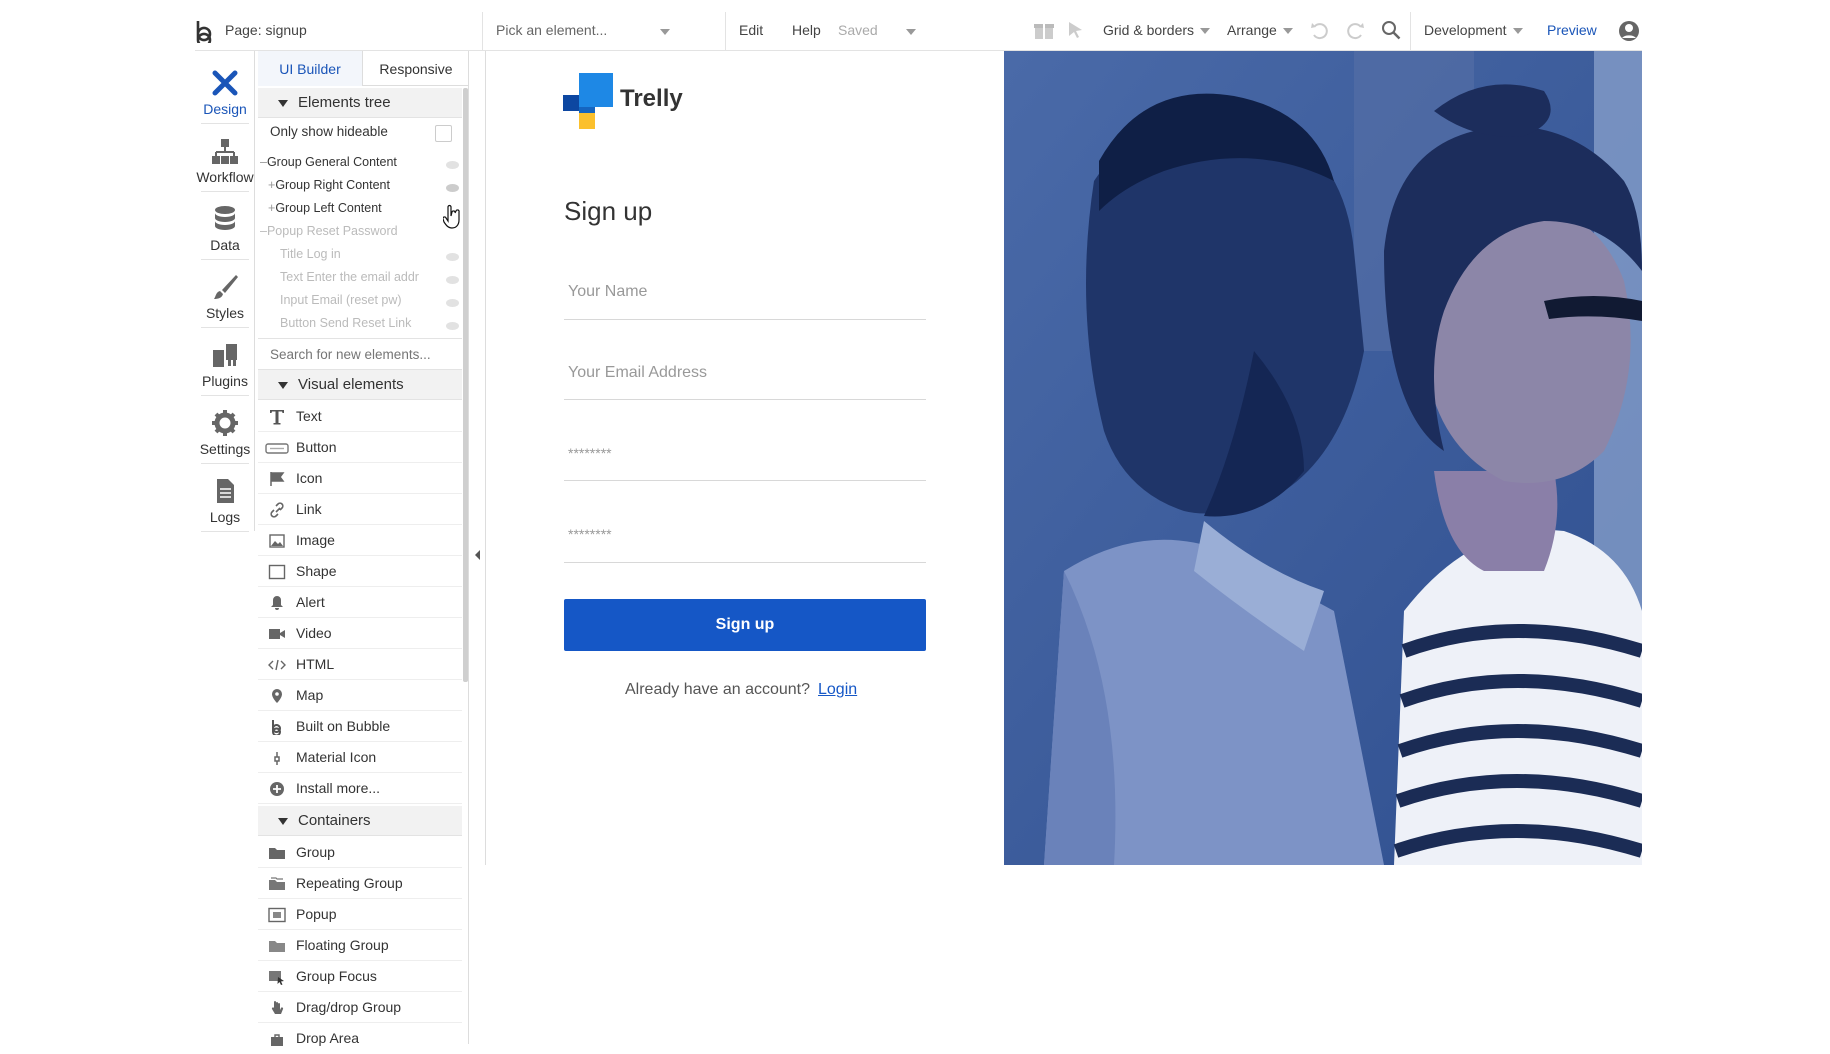  What do you see at coordinates (325, 208) in the screenshot?
I see `tree-item: +Group Left Content` at bounding box center [325, 208].